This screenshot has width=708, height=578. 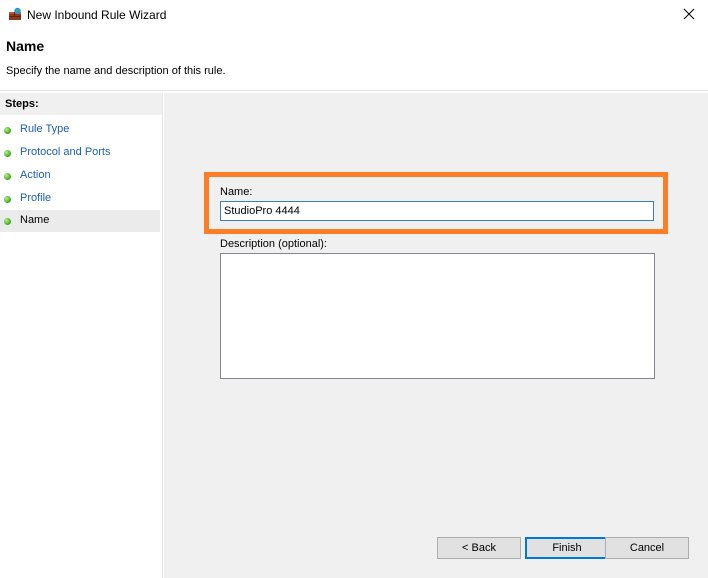 I want to click on step-rule-type: Rule Type, so click(x=80, y=130).